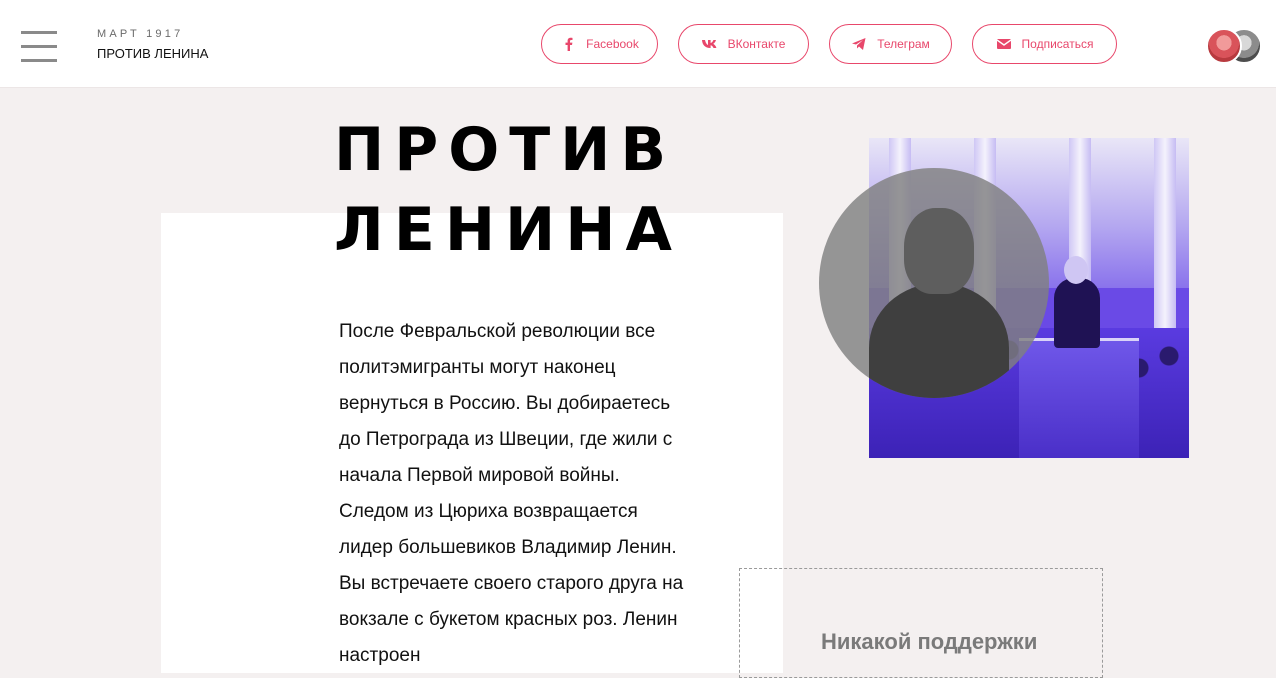 The height and width of the screenshot is (678, 1276). What do you see at coordinates (934, 283) in the screenshot?
I see `portrait-circle` at bounding box center [934, 283].